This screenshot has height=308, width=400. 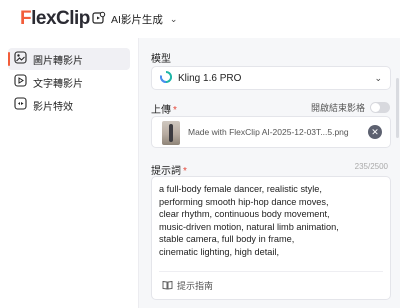 What do you see at coordinates (20, 105) in the screenshot?
I see `video-effects-icon` at bounding box center [20, 105].